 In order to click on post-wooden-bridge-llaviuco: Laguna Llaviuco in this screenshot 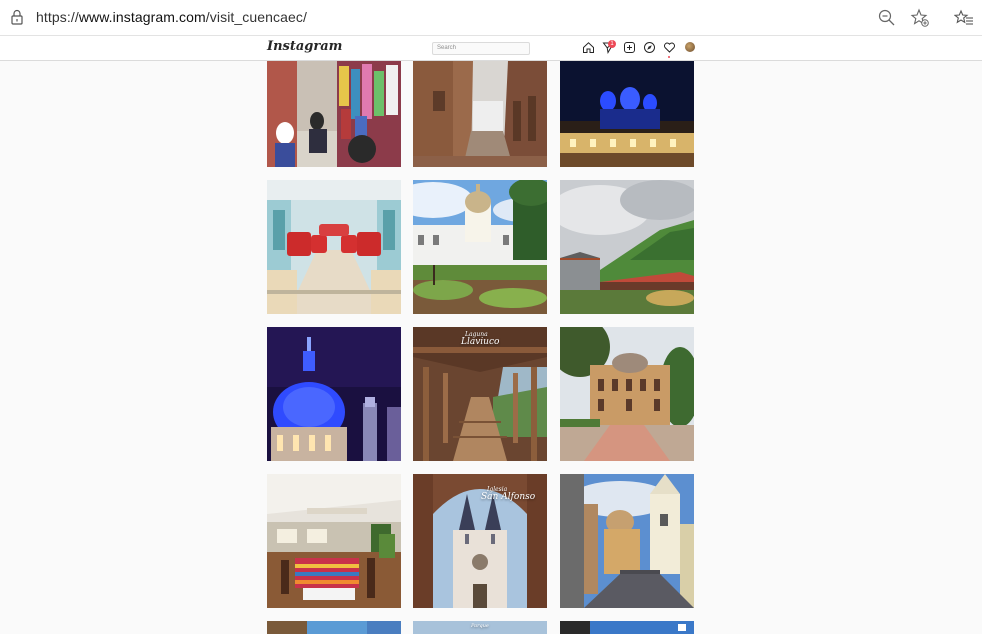, I will do `click(480, 394)`.